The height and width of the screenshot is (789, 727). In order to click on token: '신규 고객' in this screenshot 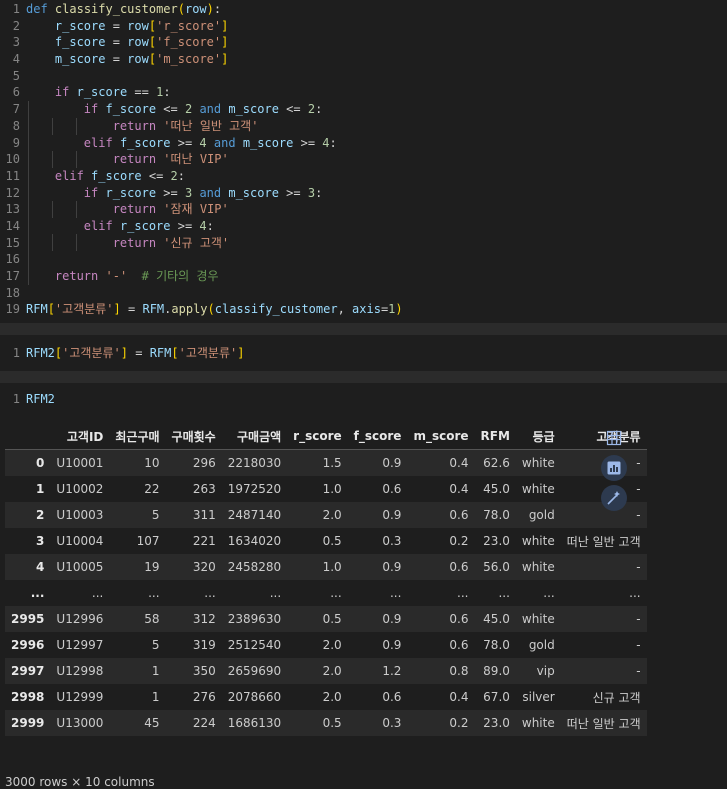, I will do `click(196, 242)`.